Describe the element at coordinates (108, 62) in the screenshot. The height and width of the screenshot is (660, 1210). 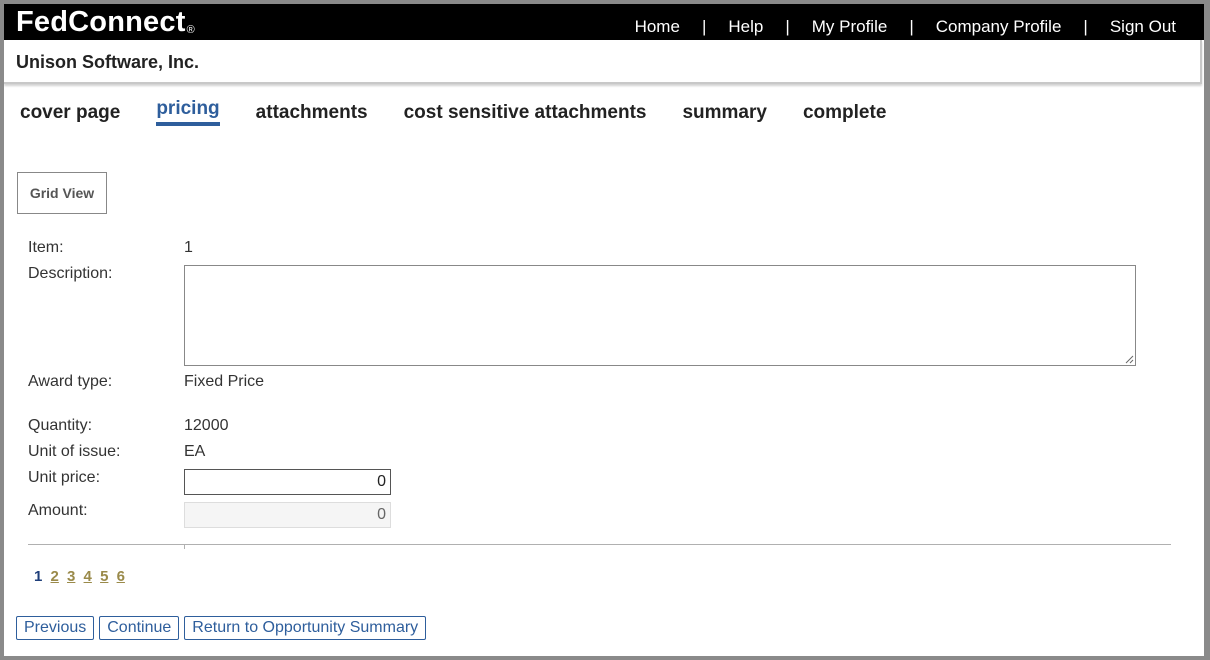
I see `company-name: Unison Software, Inc.` at that location.